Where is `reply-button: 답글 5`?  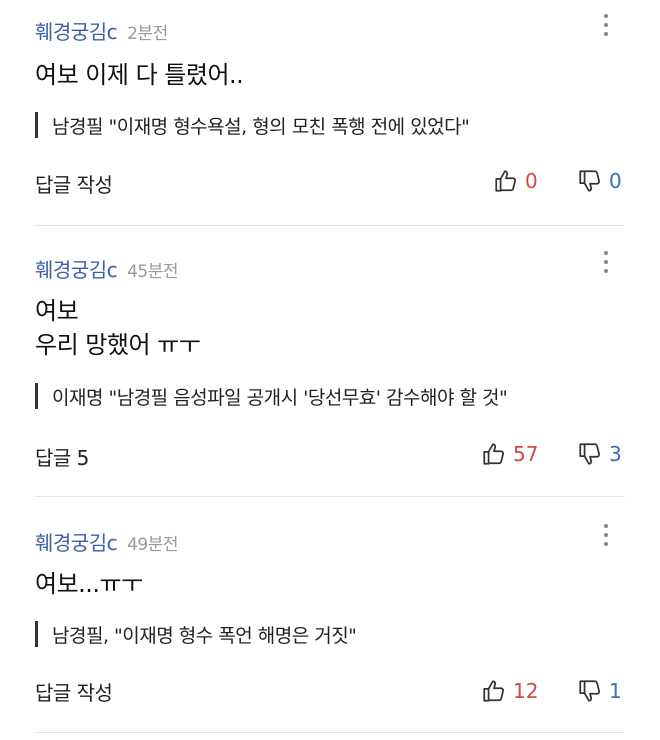 reply-button: 답글 5 is located at coordinates (62, 456).